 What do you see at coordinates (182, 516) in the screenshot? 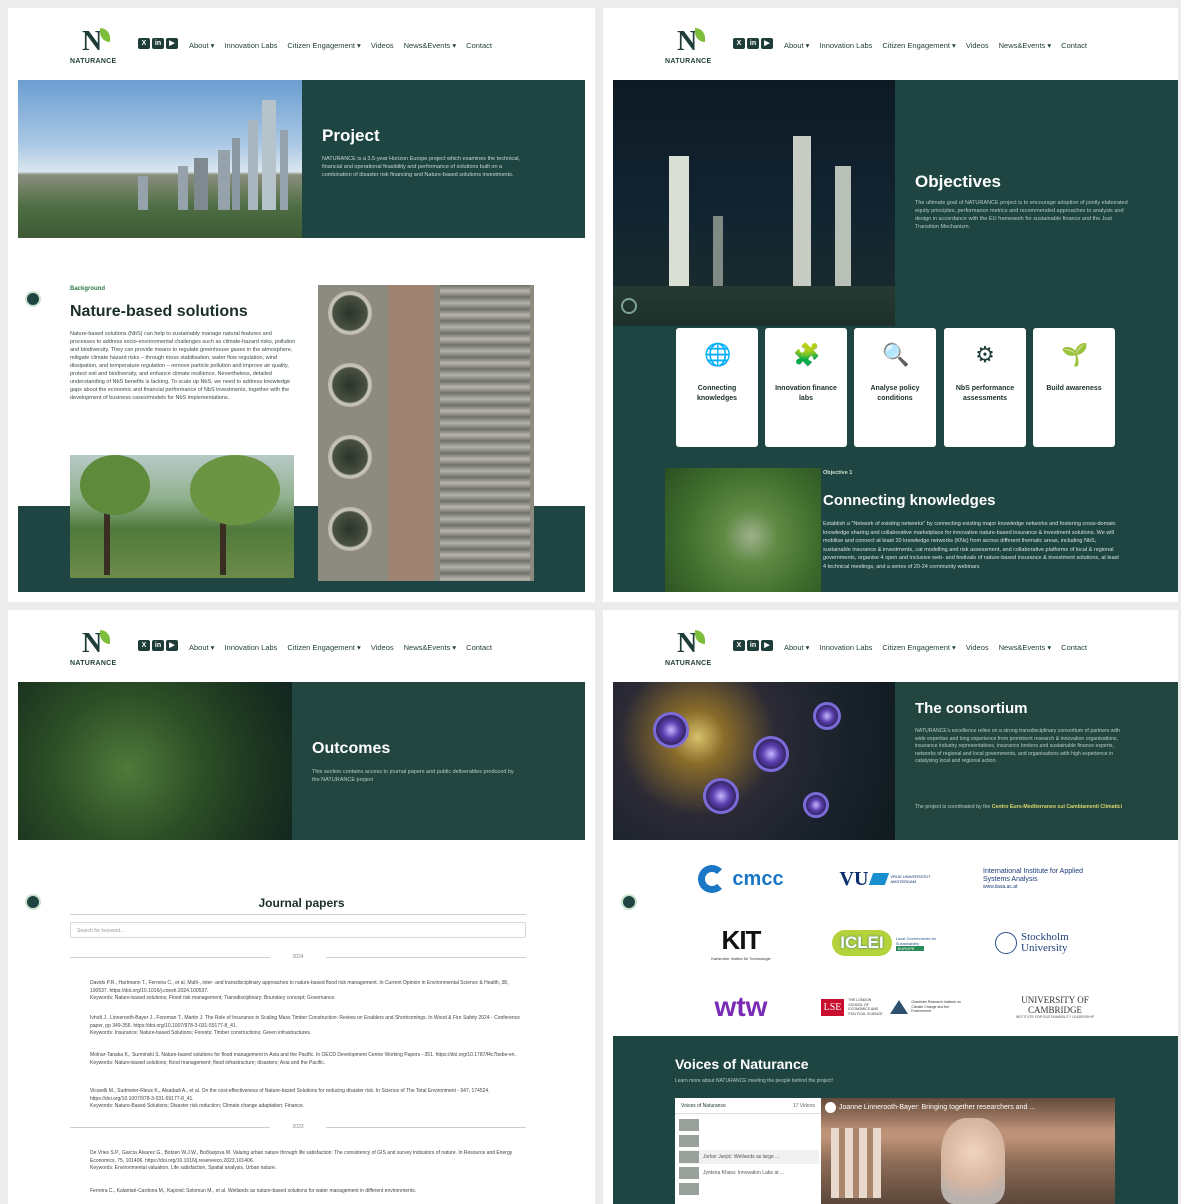
I see `park-rainbow-image` at bounding box center [182, 516].